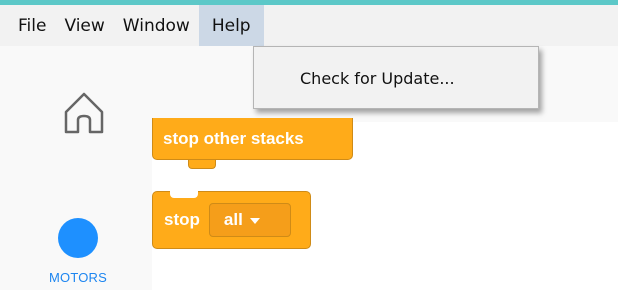 Image resolution: width=618 pixels, height=290 pixels. Describe the element at coordinates (231, 25) in the screenshot. I see `menu-help: Help` at that location.